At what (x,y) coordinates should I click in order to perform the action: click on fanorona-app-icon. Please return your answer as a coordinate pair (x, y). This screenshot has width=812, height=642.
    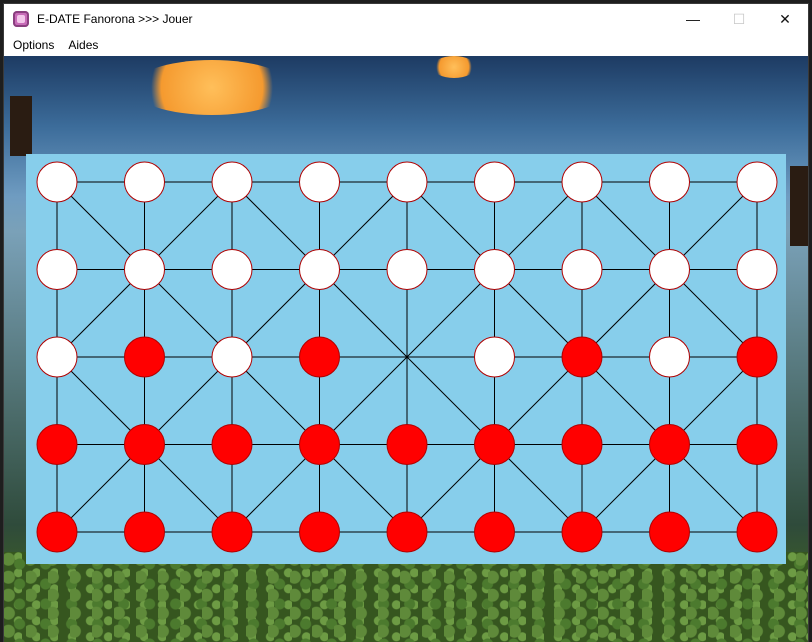
    Looking at the image, I should click on (21, 19).